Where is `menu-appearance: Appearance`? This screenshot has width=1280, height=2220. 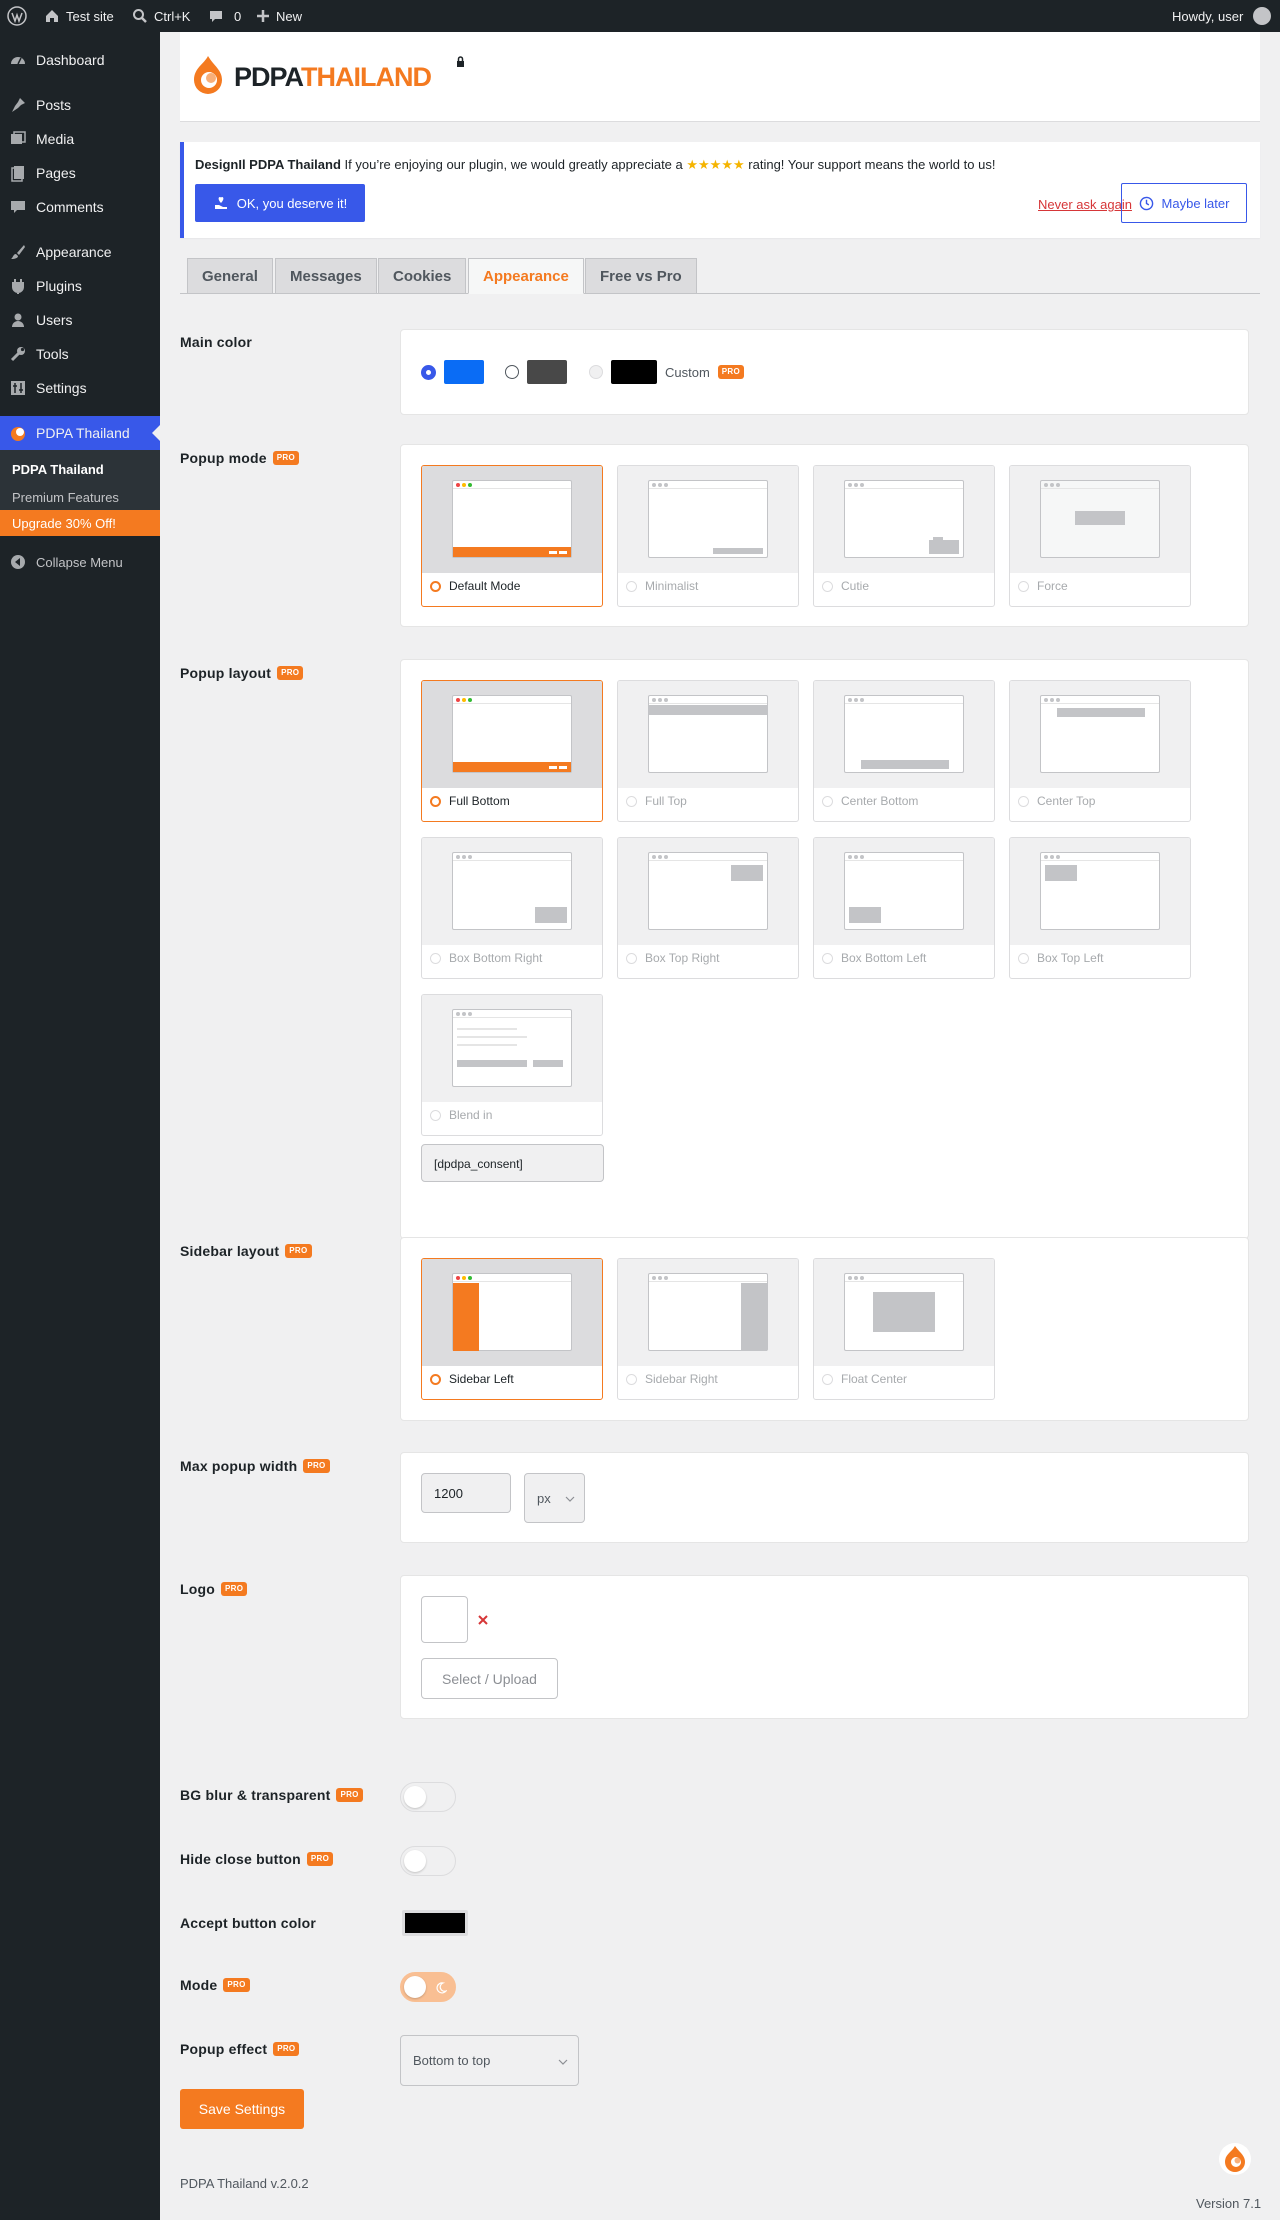
menu-appearance: Appearance is located at coordinates (80, 252).